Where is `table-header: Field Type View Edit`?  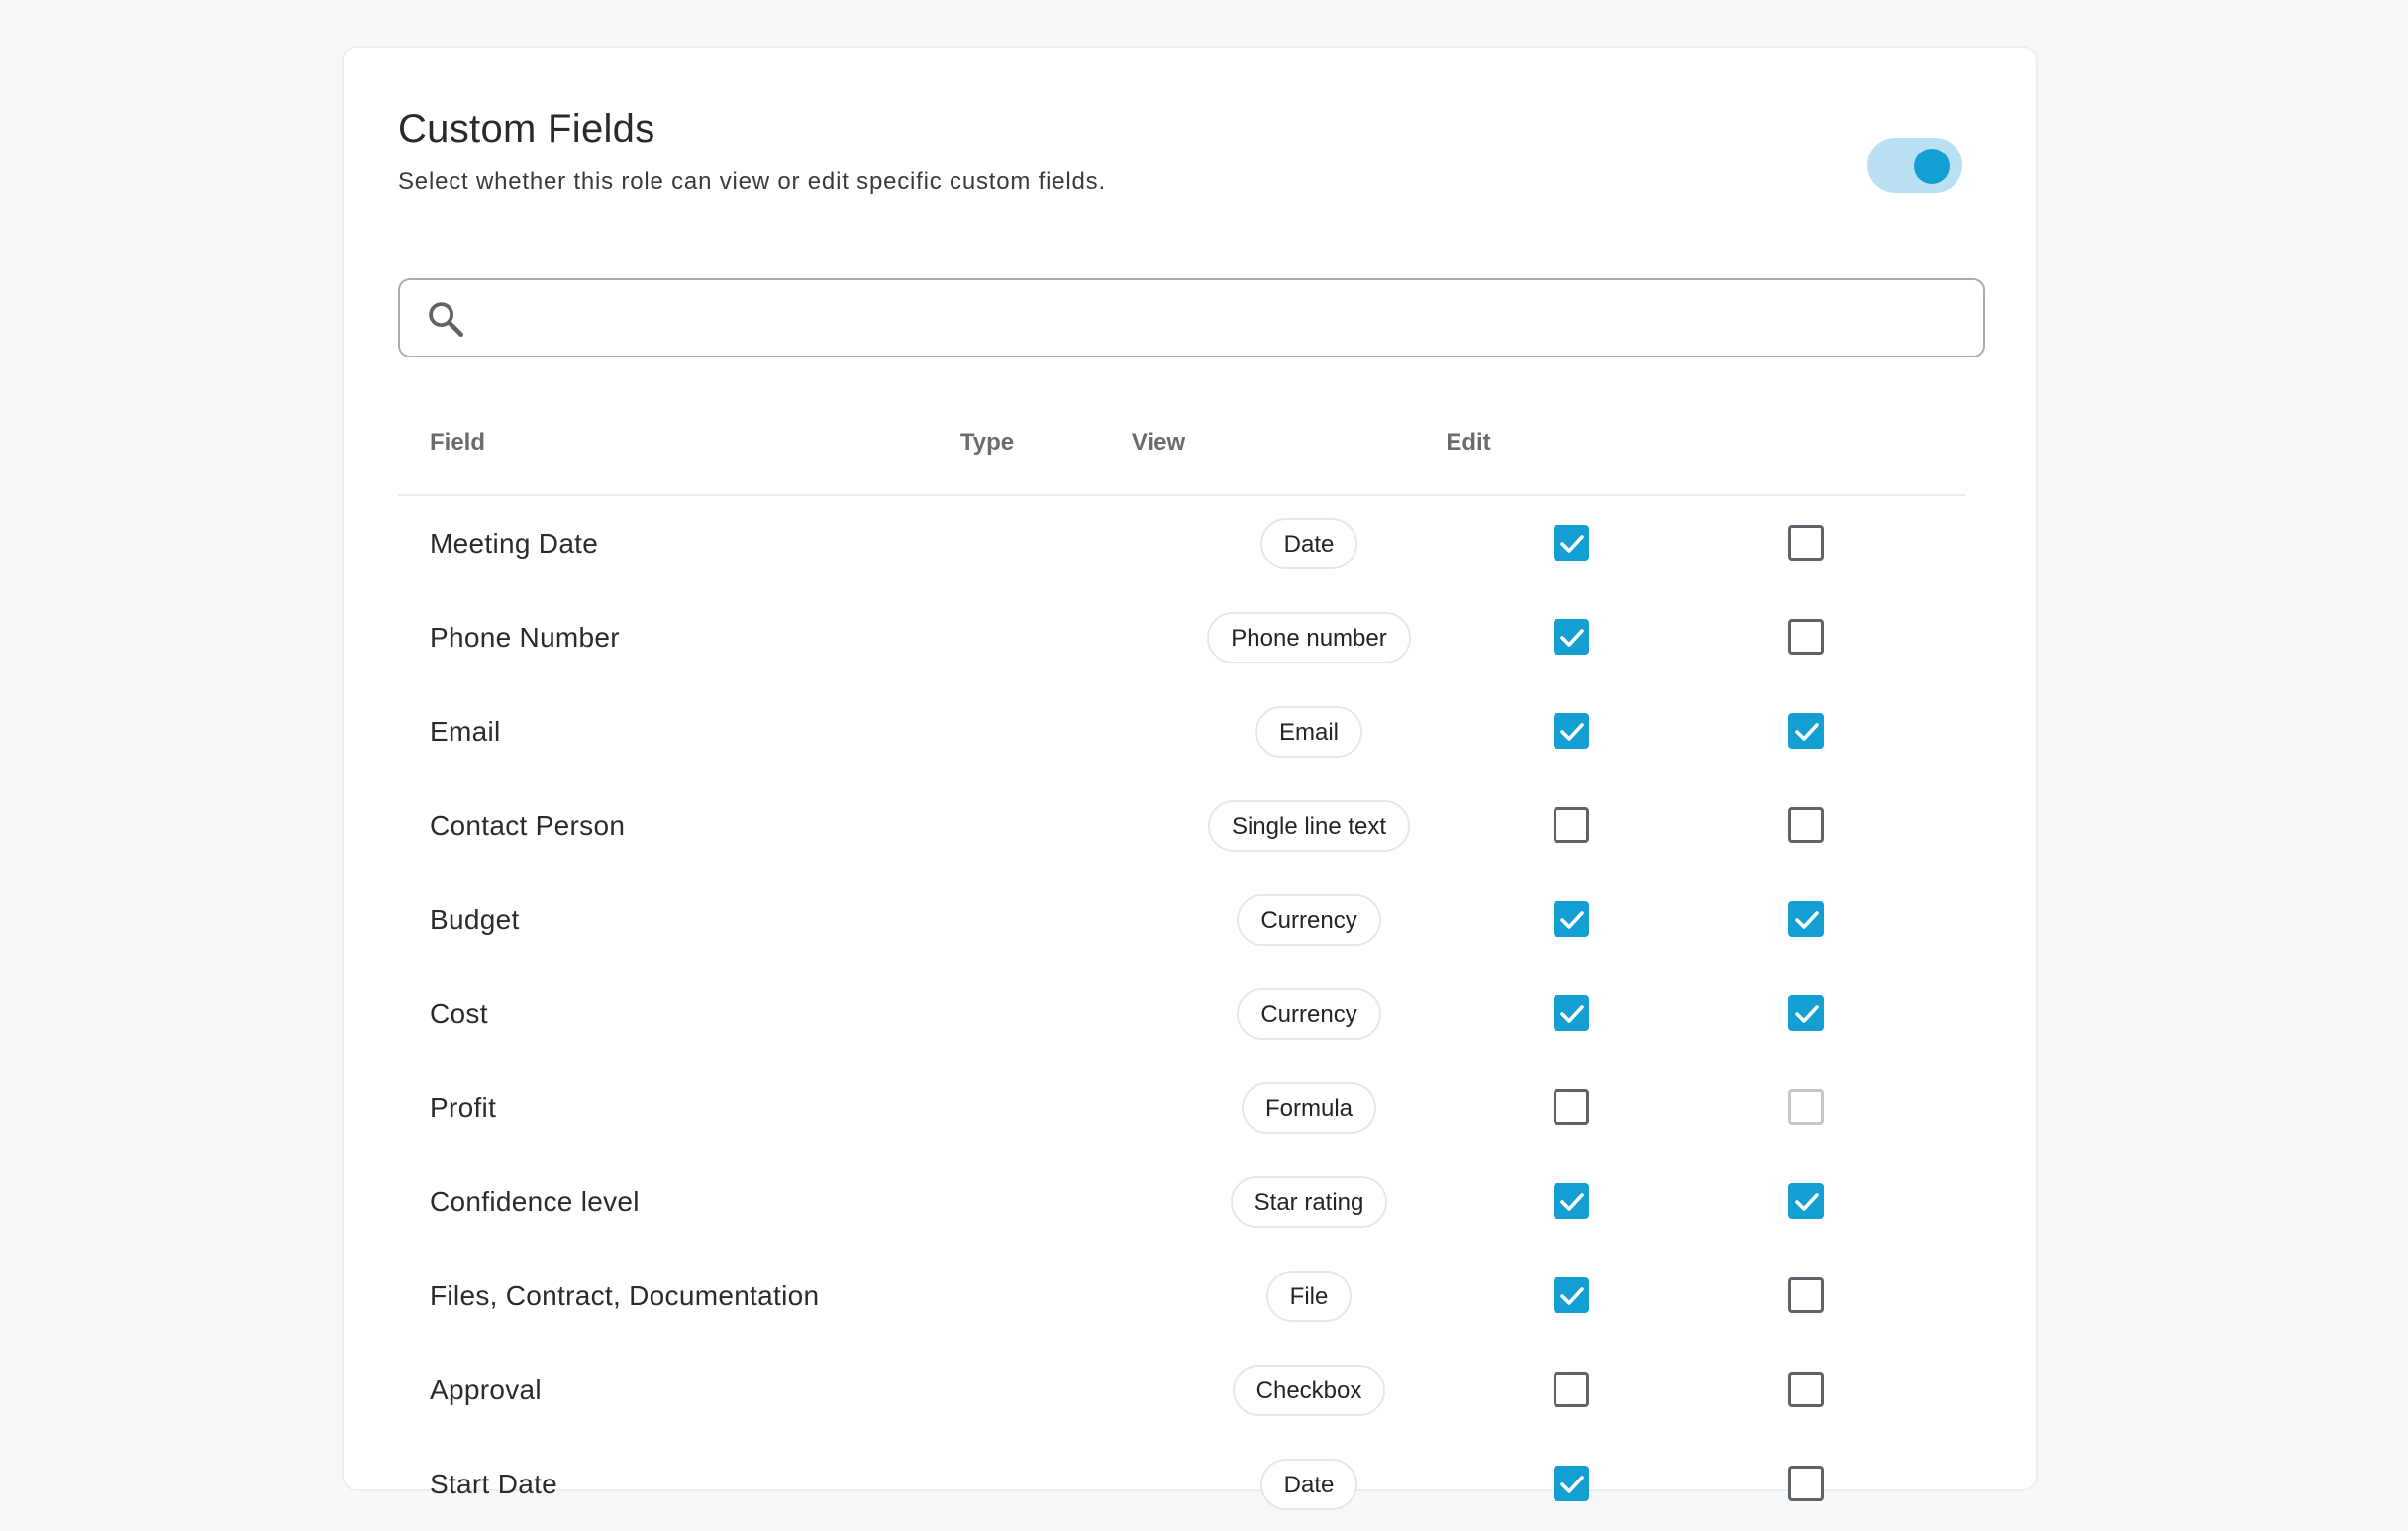 table-header: Field Type View Edit is located at coordinates (1181, 437).